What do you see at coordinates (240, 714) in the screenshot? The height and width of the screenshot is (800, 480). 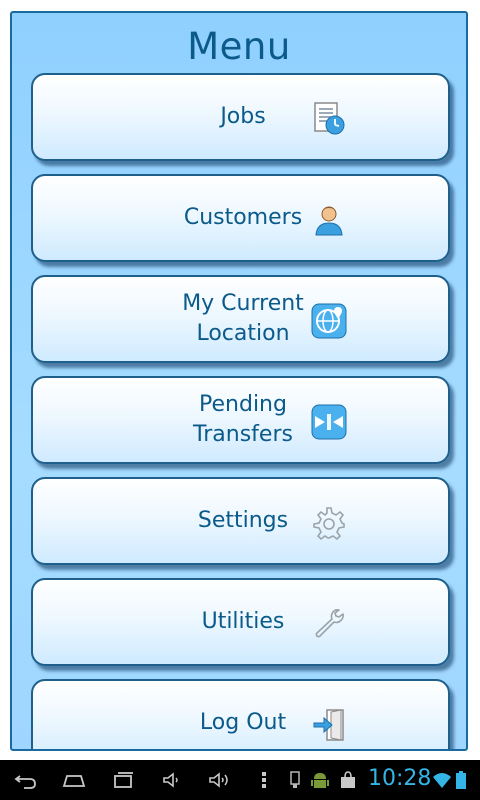 I see `menu-item-log-out: Log Out` at bounding box center [240, 714].